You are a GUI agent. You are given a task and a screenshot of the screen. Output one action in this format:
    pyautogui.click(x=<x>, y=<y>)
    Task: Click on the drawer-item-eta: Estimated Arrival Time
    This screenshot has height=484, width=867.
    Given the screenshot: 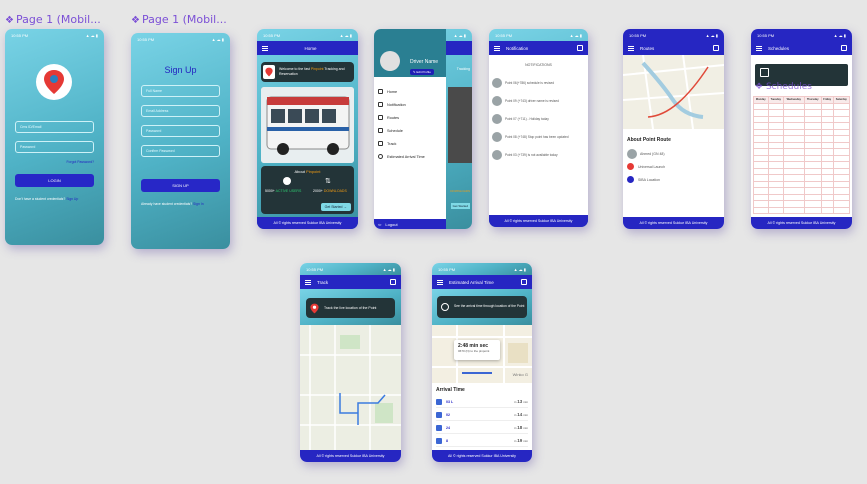 What is the action you would take?
    pyautogui.click(x=401, y=156)
    